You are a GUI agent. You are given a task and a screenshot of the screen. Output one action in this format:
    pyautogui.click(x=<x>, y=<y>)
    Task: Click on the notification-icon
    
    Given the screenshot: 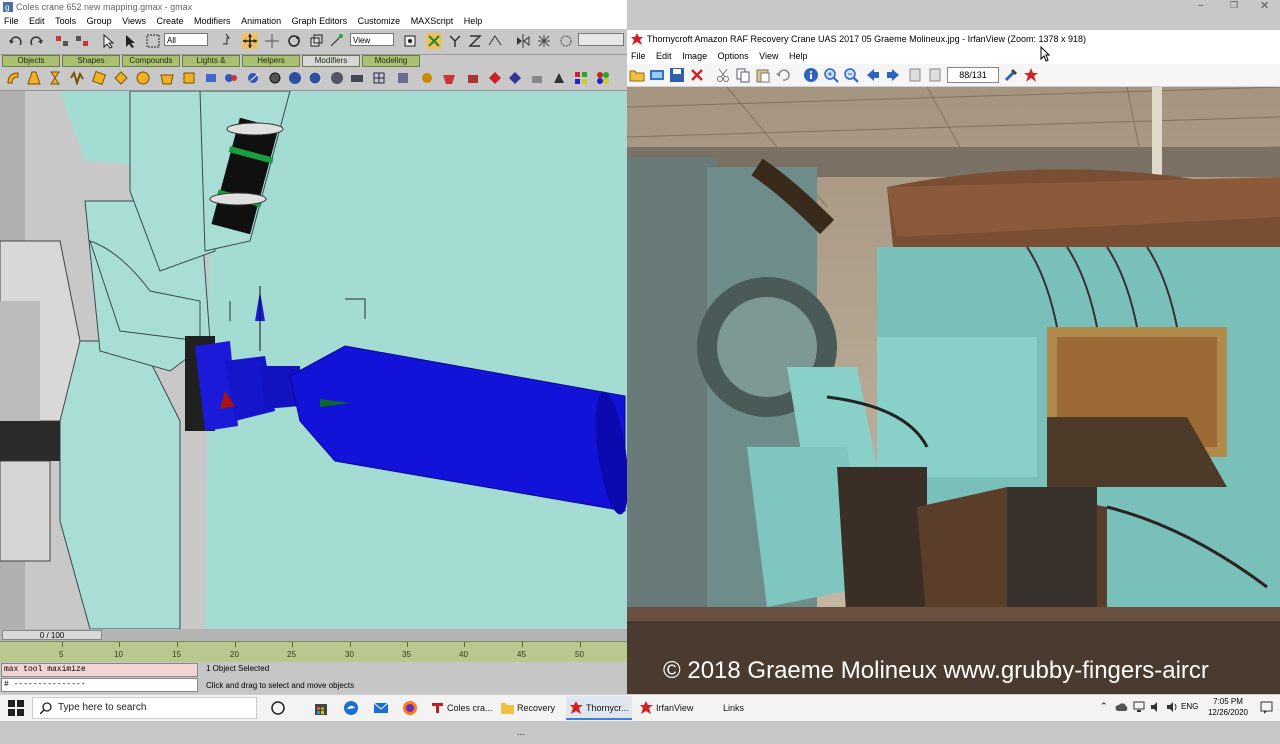 What is the action you would take?
    pyautogui.click(x=1266, y=707)
    